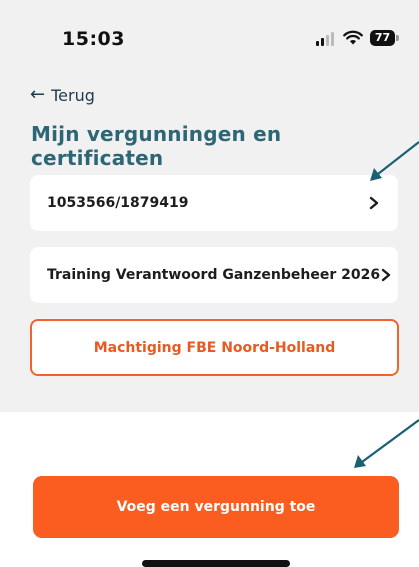  What do you see at coordinates (216, 507) in the screenshot?
I see `add-permit-button: Voeg een vergunning toe` at bounding box center [216, 507].